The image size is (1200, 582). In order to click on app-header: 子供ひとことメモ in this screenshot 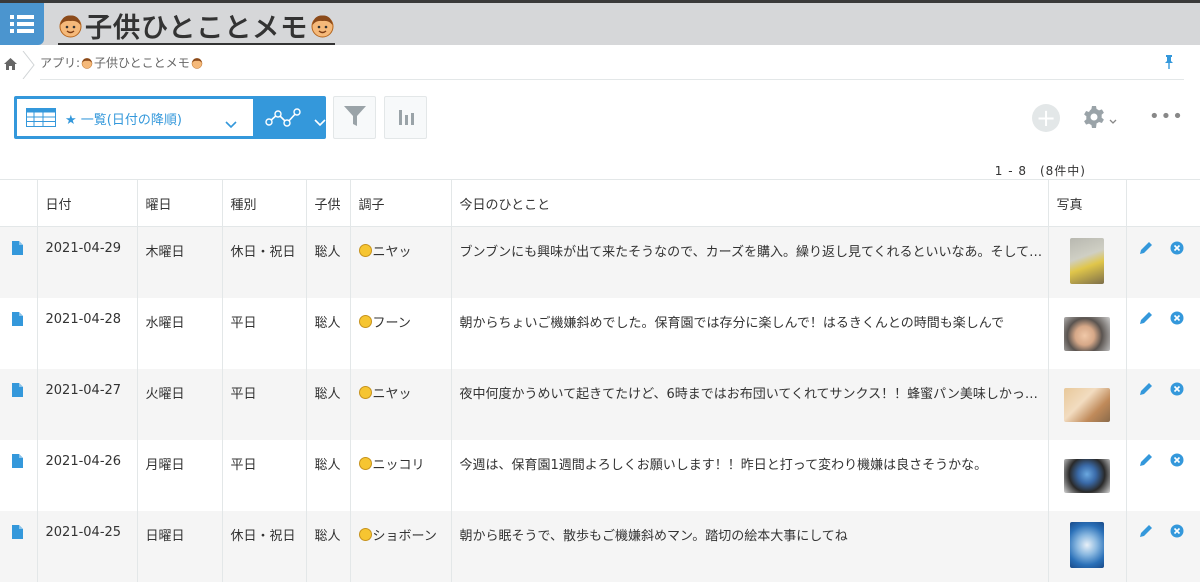, I will do `click(600, 22)`.